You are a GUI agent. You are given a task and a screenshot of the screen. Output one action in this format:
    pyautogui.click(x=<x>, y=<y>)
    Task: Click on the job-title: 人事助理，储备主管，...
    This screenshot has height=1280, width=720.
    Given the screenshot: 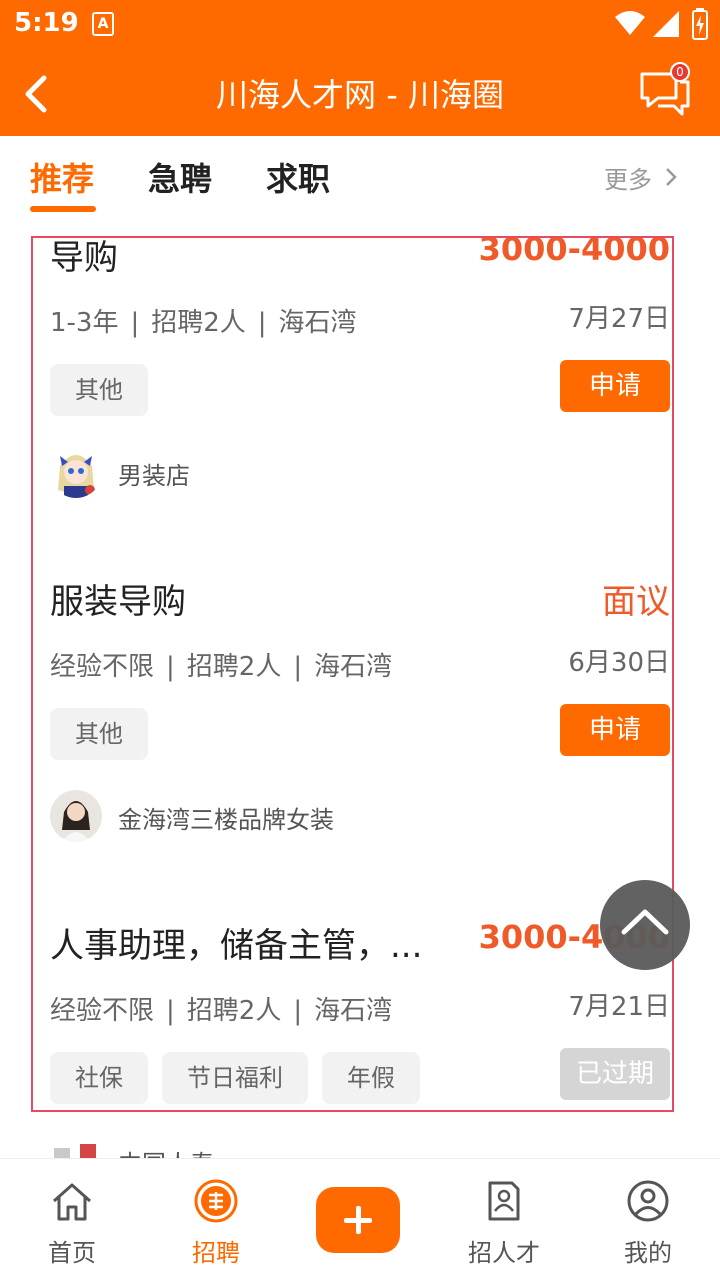 What is the action you would take?
    pyautogui.click(x=236, y=946)
    